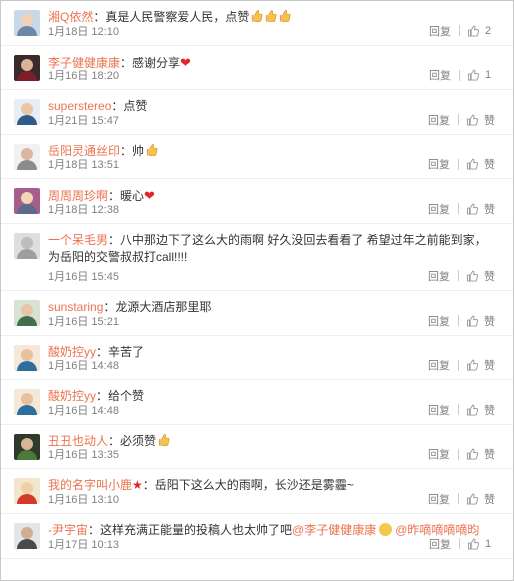  I want to click on star-icon: ★, so click(137, 485).